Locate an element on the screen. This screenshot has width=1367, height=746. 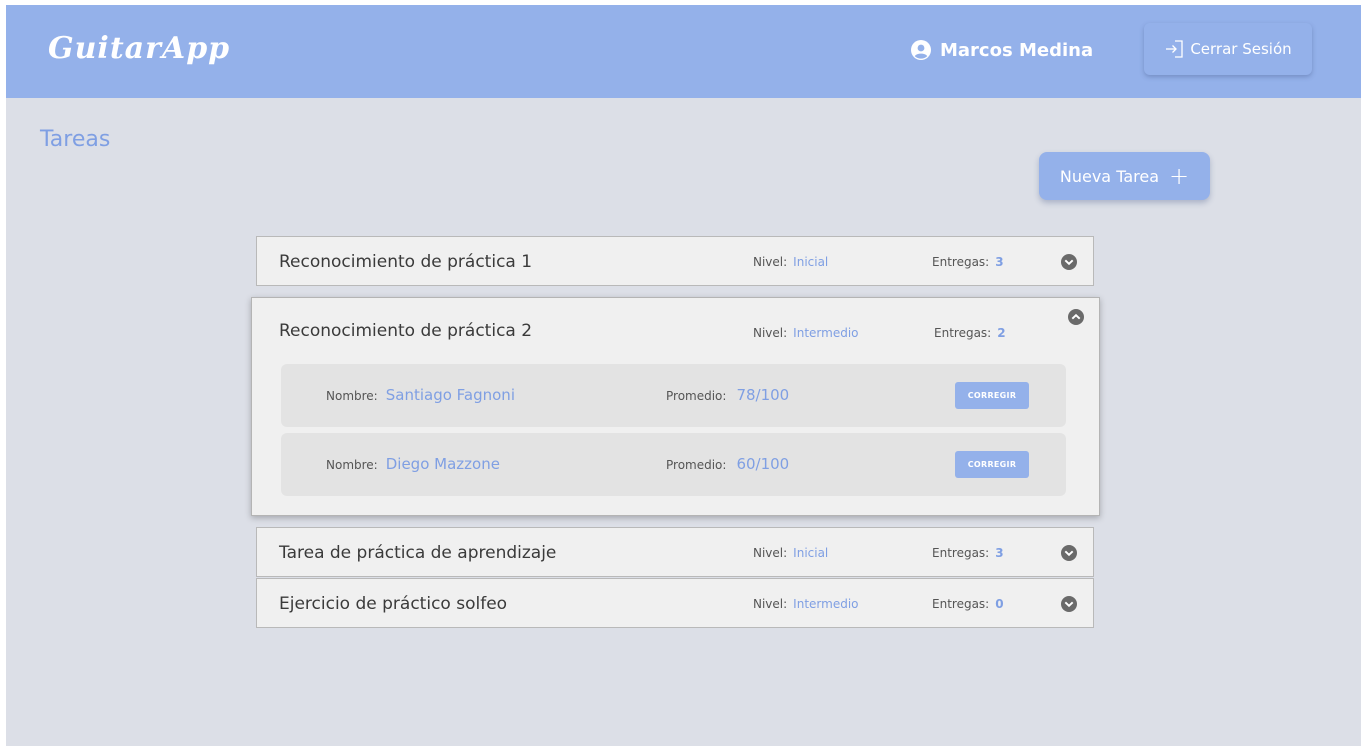
submission-name: Nombre: Diego Mazzone is located at coordinates (413, 465).